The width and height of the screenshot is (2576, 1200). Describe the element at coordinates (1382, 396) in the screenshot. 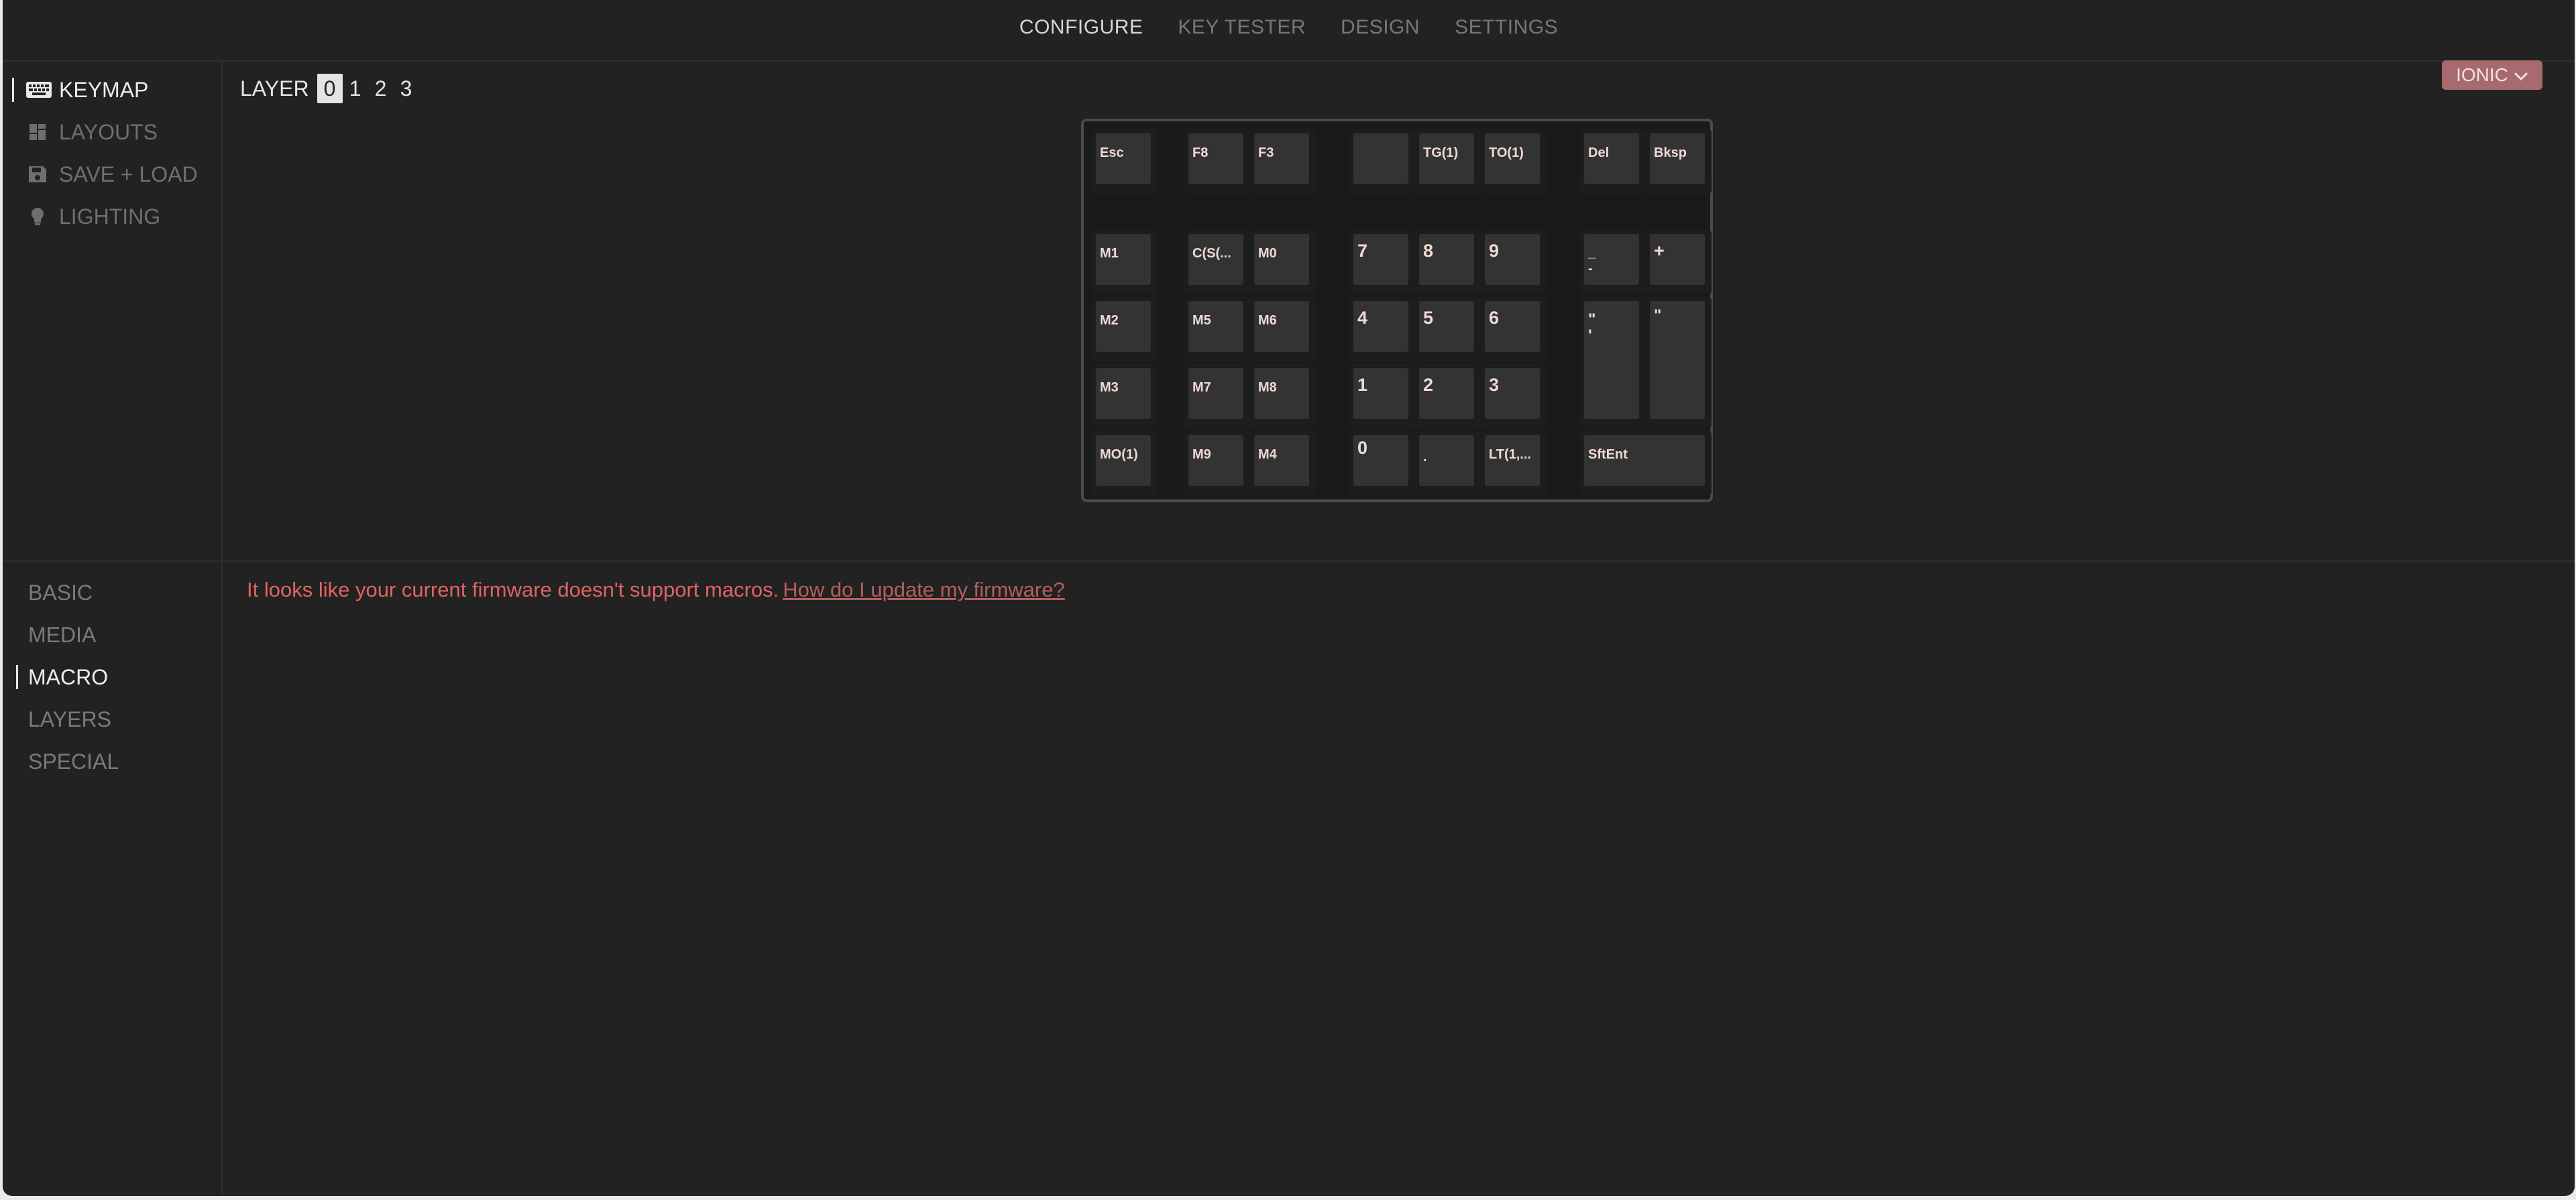

I see `key: 1` at that location.